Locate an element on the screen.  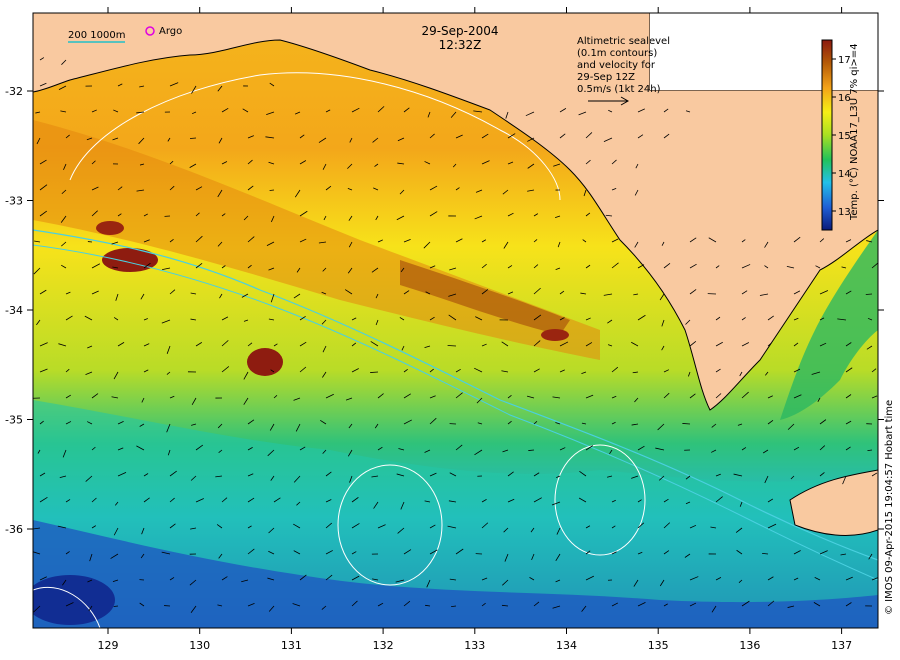
date-label: 29-Sep-2004 is located at coordinates (459, 31).